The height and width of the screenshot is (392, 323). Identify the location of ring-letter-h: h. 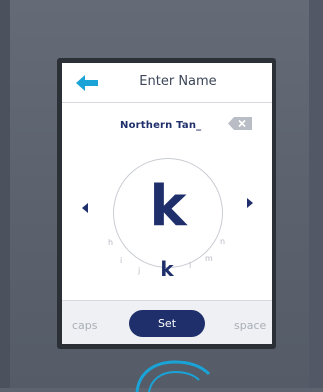
(111, 242).